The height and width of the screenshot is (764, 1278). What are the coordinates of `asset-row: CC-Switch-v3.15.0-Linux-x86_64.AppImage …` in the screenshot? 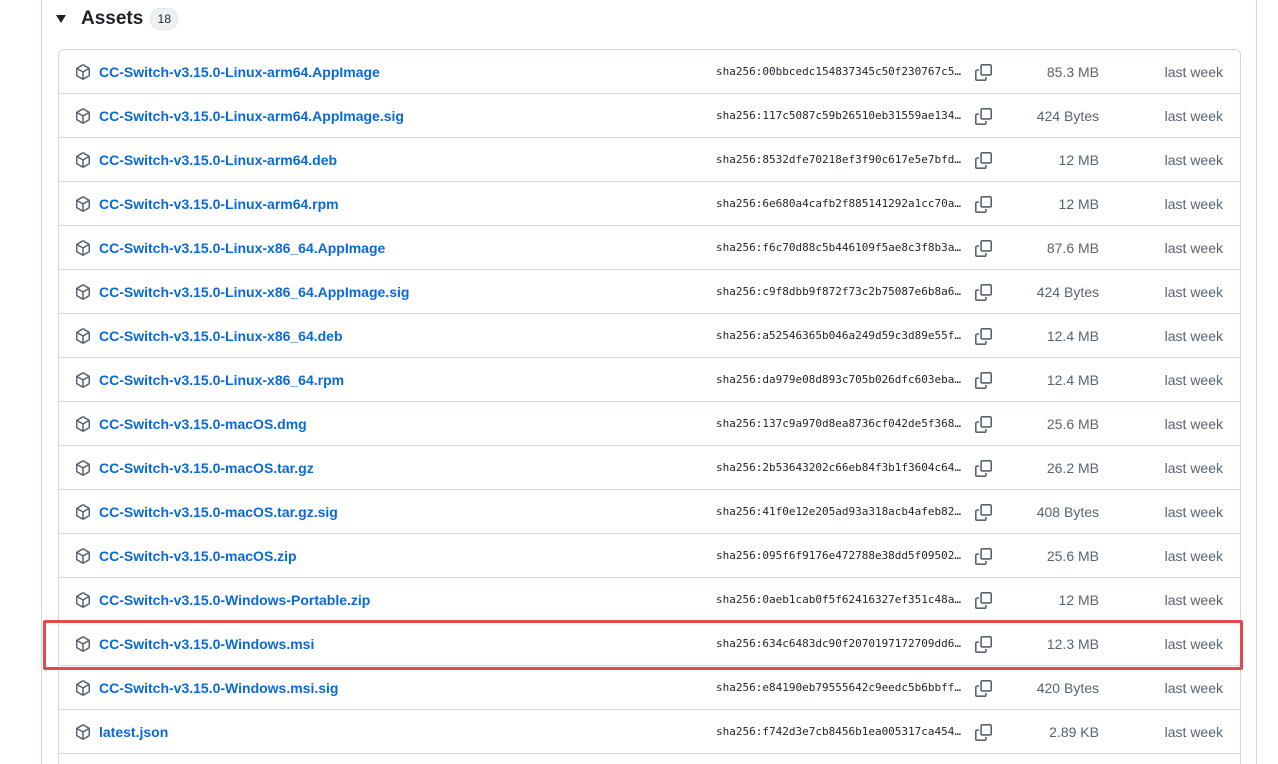 It's located at (649, 248).